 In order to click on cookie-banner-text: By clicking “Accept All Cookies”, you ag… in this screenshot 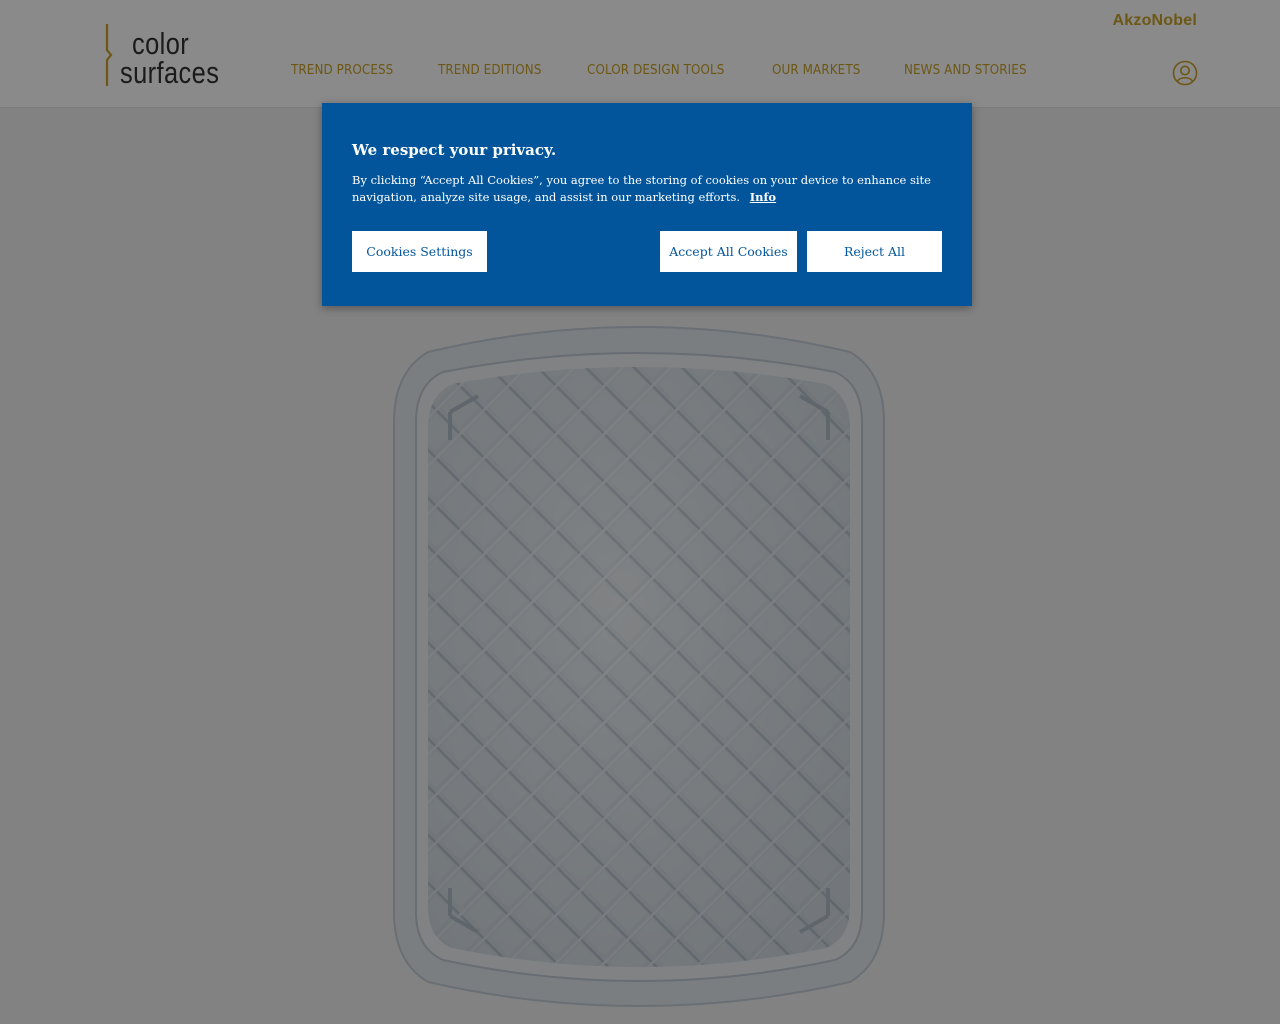, I will do `click(647, 189)`.